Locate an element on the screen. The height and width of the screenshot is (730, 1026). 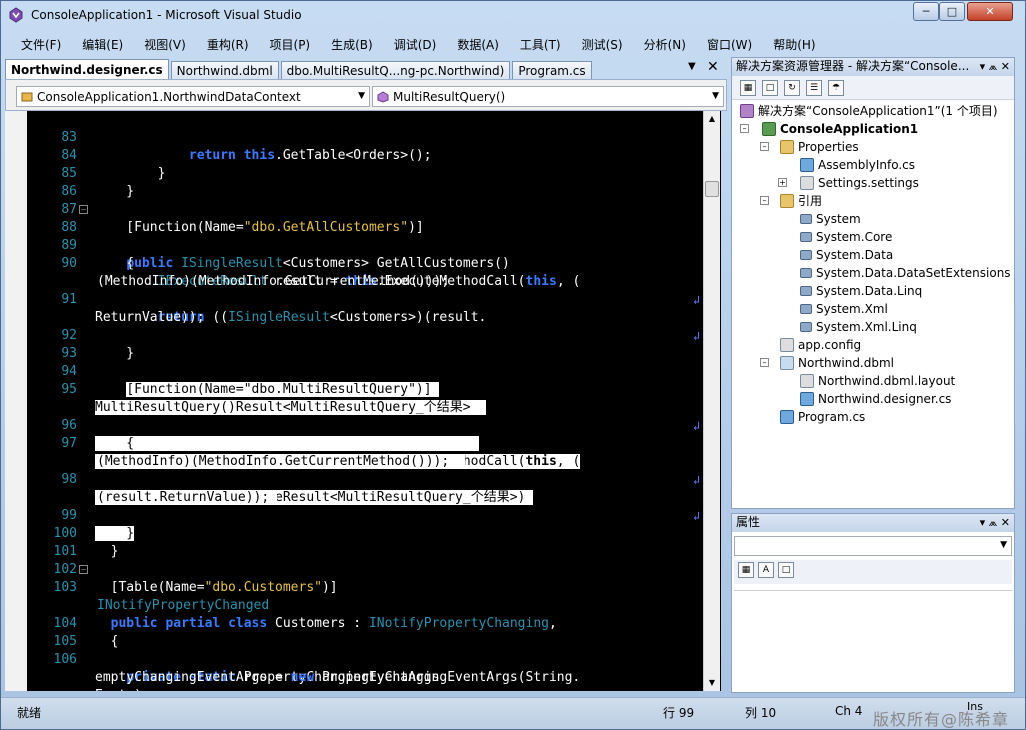
tree-item-program: Program.cs is located at coordinates (822, 417).